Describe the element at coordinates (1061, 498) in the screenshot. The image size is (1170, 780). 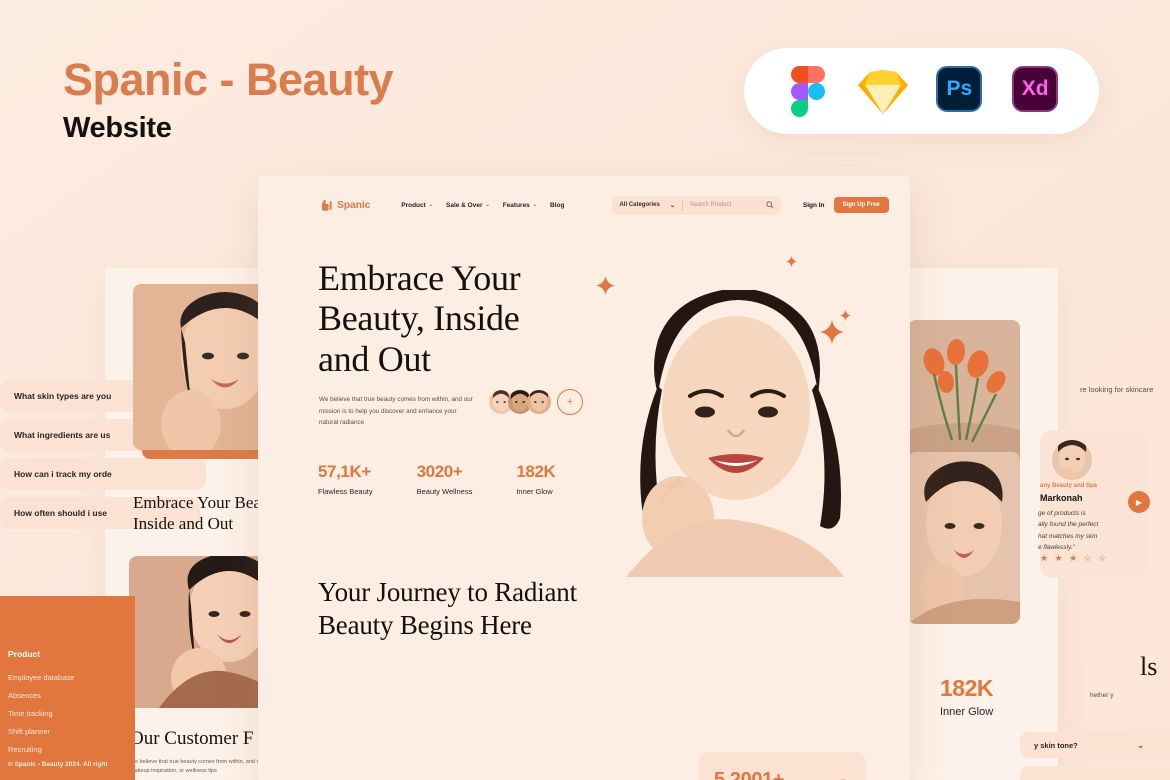
I see `testimonial-name: Markonah` at that location.